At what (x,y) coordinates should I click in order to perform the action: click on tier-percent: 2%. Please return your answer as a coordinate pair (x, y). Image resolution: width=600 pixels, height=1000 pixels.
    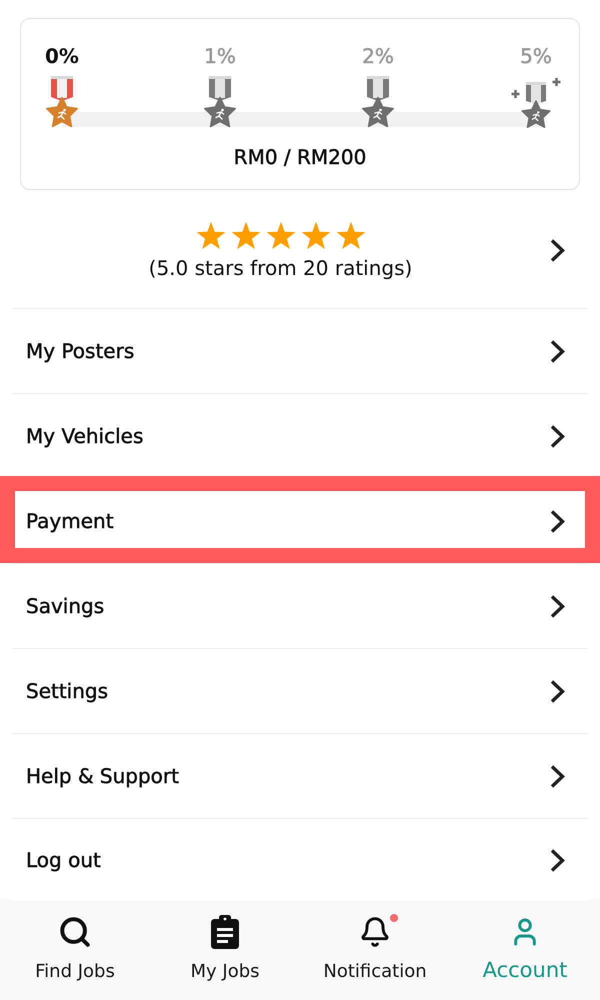
    Looking at the image, I should click on (378, 56).